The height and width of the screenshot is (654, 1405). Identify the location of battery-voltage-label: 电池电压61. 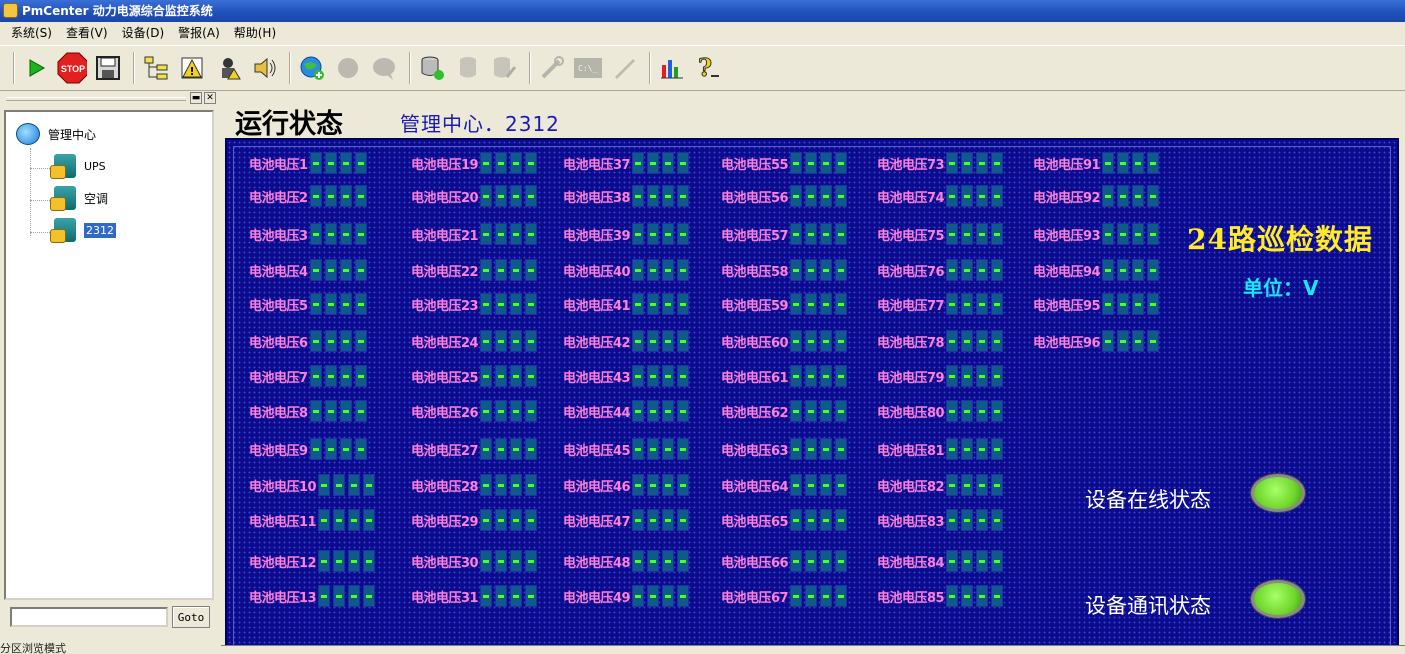
(755, 378).